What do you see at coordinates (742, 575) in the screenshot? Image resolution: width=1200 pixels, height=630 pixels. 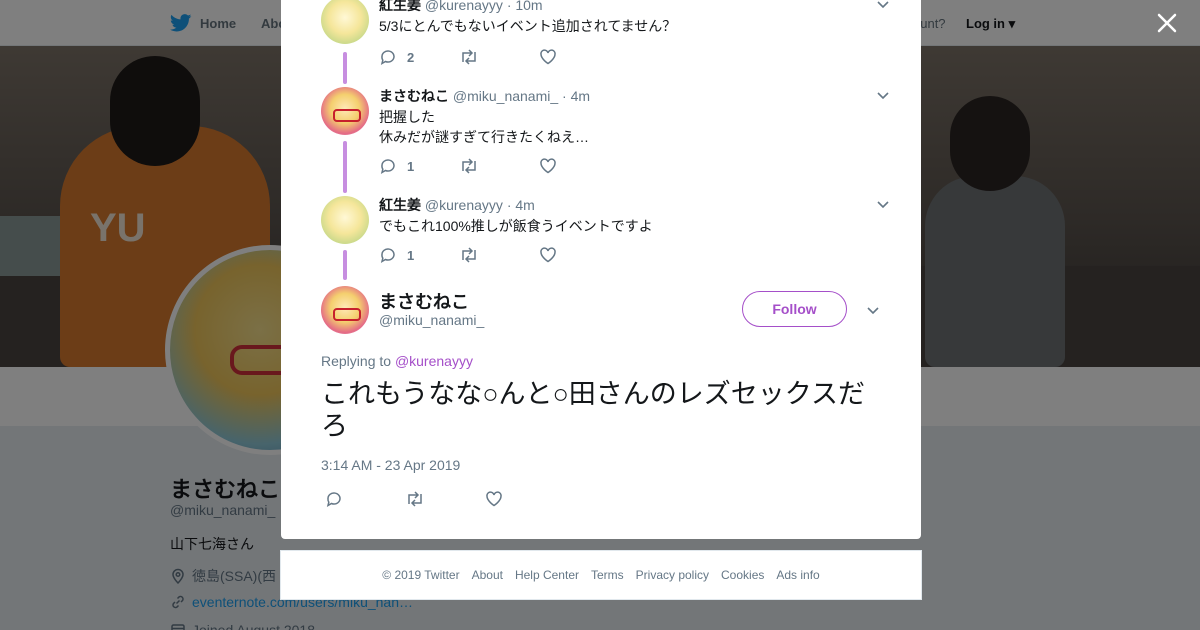 I see `footer-link-cookies: Cookies` at bounding box center [742, 575].